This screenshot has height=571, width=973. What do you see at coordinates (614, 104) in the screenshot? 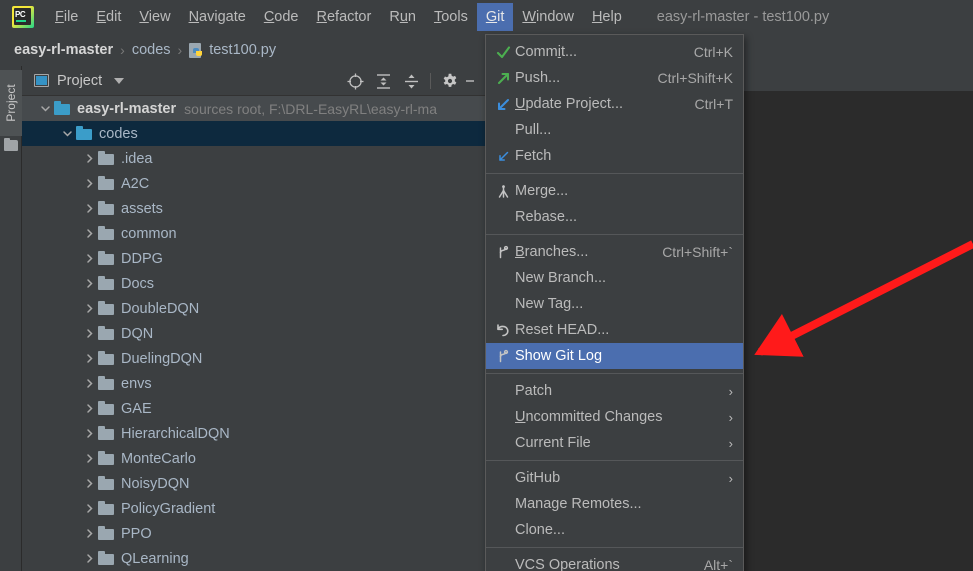
I see `git-menu-item-update-project: Update Project... Ctrl+T` at bounding box center [614, 104].